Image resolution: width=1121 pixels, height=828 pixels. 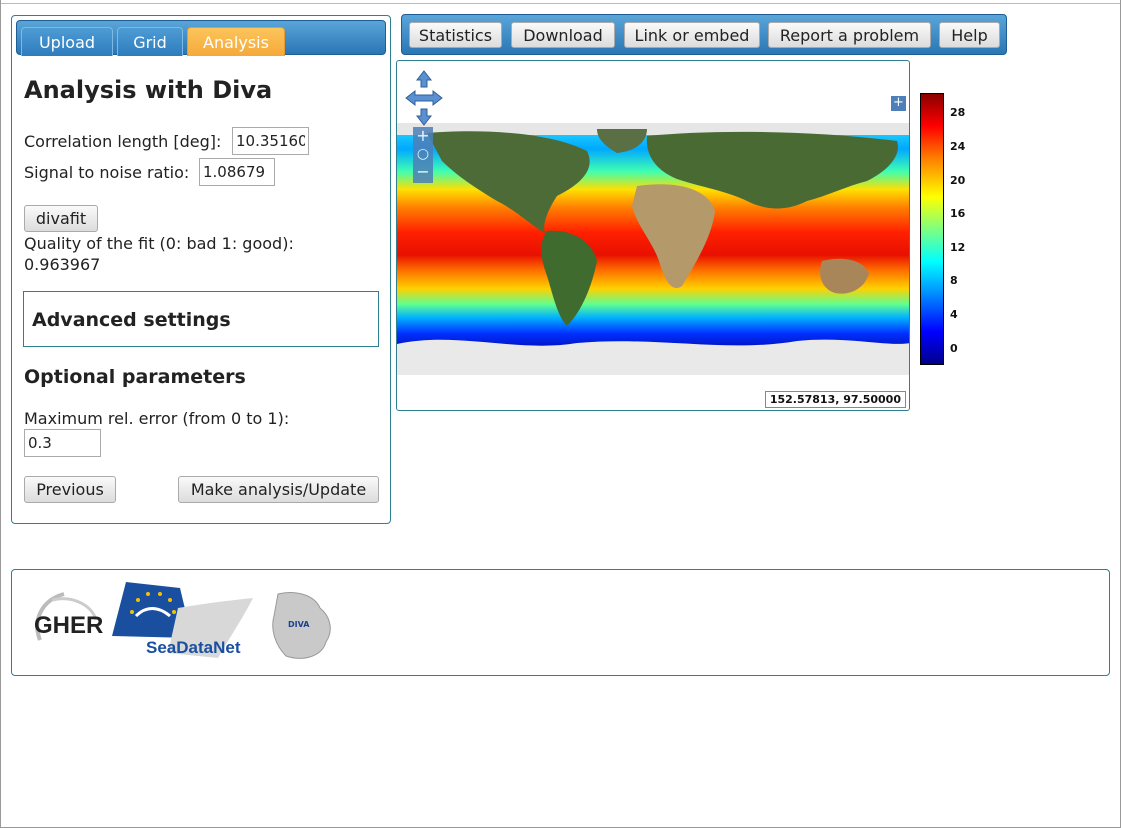 I want to click on zoom-control: + ○ −, so click(x=423, y=155).